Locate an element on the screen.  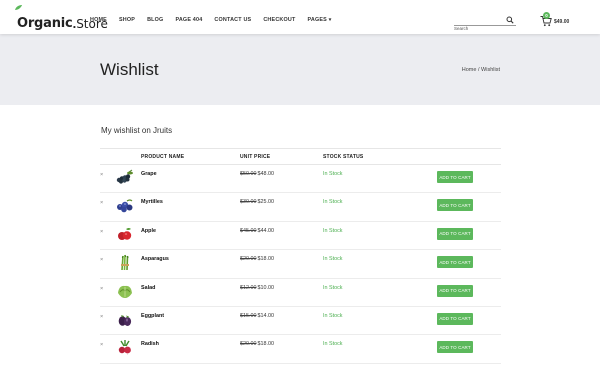
column-product-name: PRODUCT NAME is located at coordinates (163, 157).